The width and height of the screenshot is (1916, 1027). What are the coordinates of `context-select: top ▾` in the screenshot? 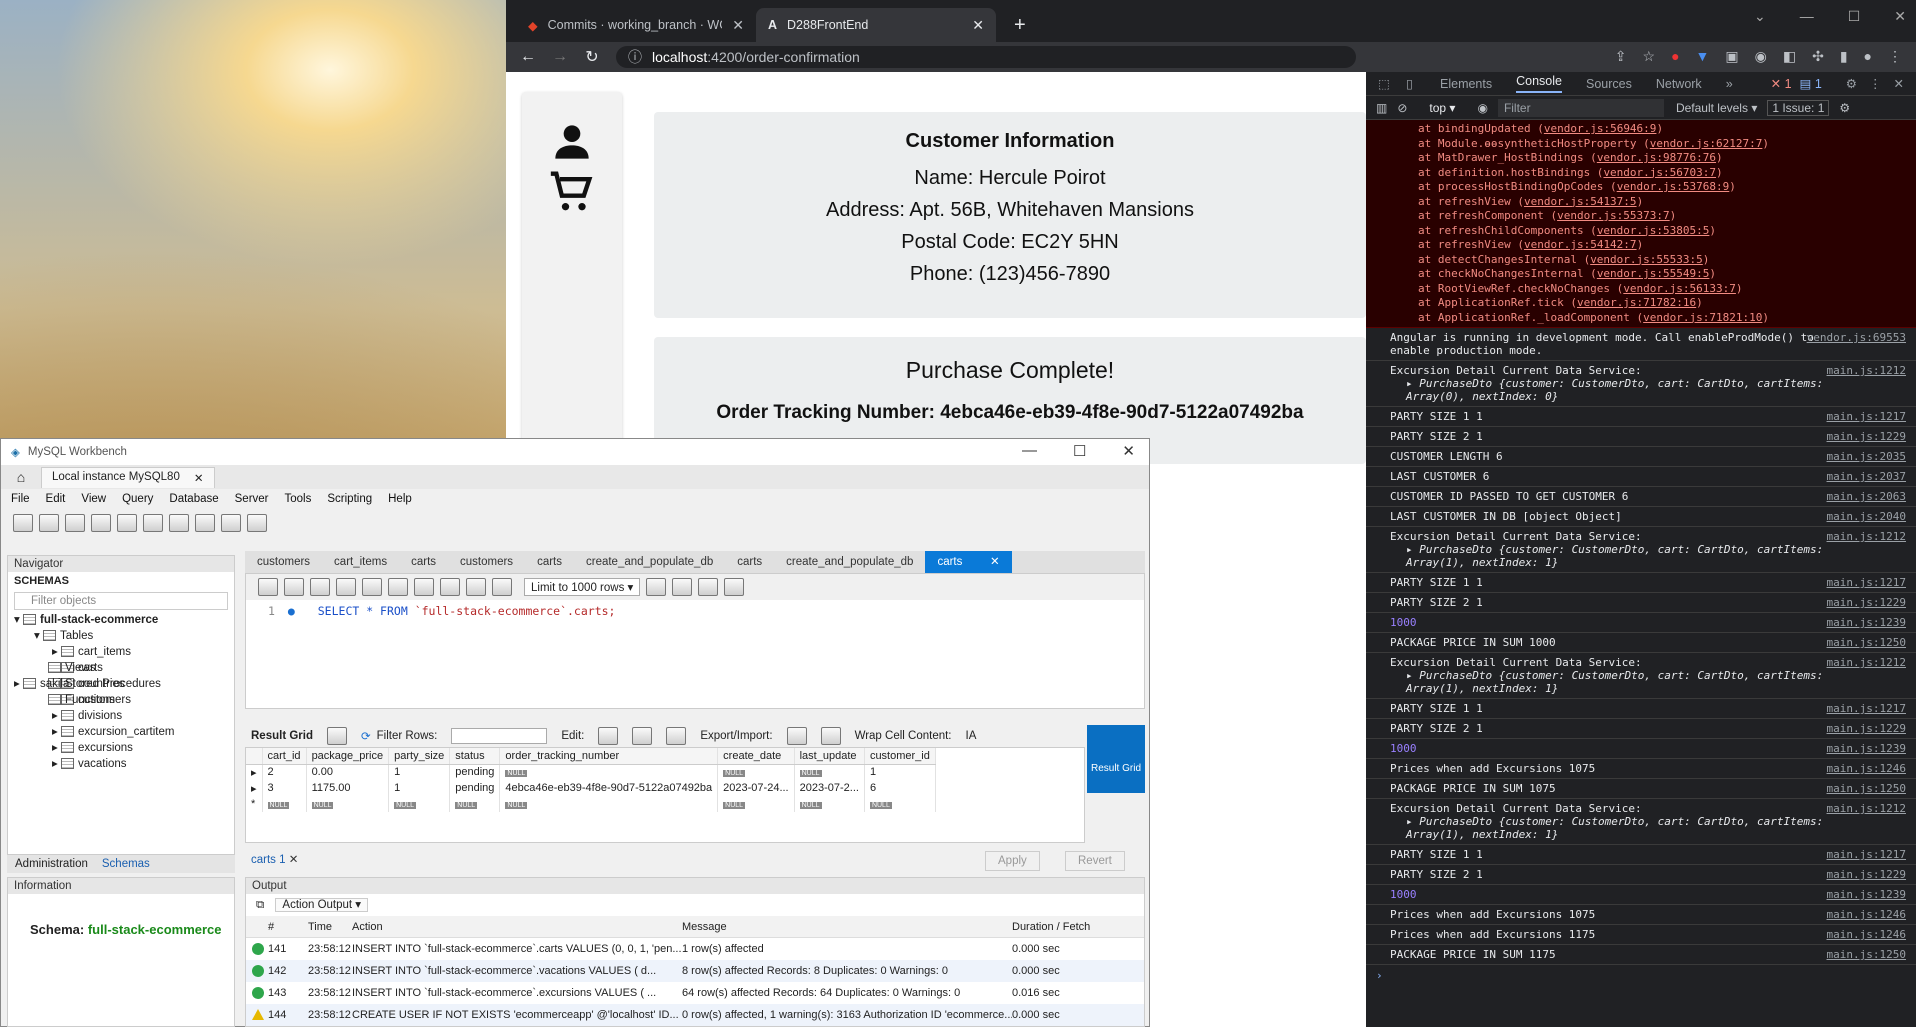 It's located at (1442, 108).